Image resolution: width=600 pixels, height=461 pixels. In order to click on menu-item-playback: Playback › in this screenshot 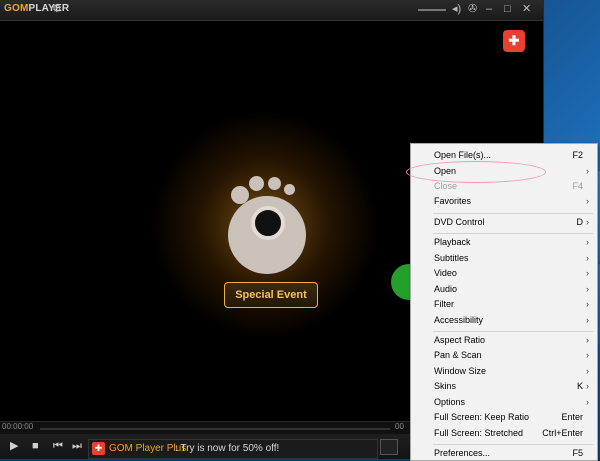, I will do `click(504, 242)`.